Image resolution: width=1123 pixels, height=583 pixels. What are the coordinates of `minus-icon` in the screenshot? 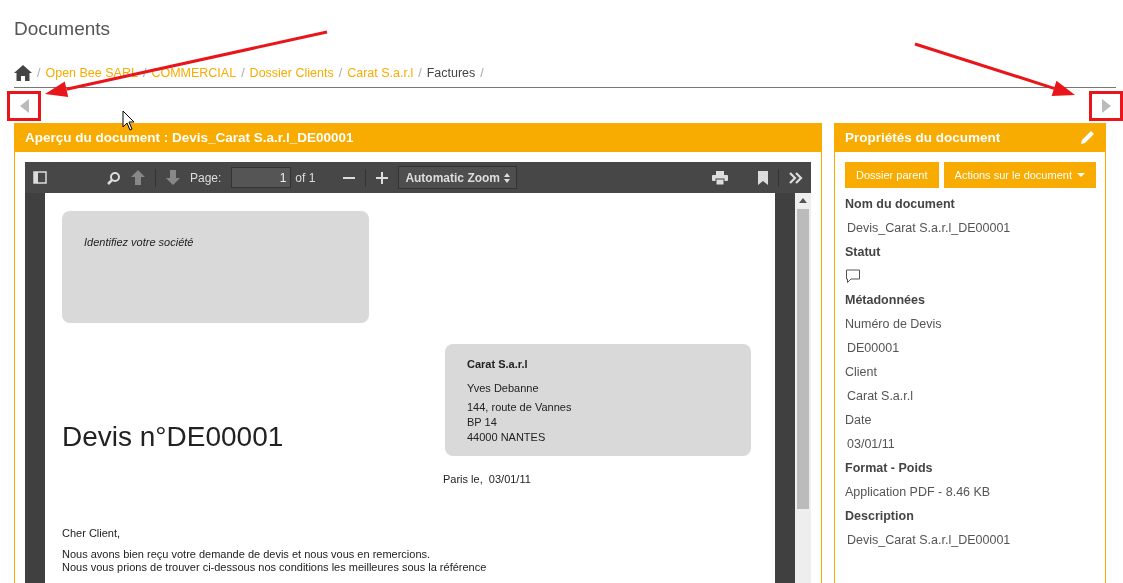 It's located at (349, 177).